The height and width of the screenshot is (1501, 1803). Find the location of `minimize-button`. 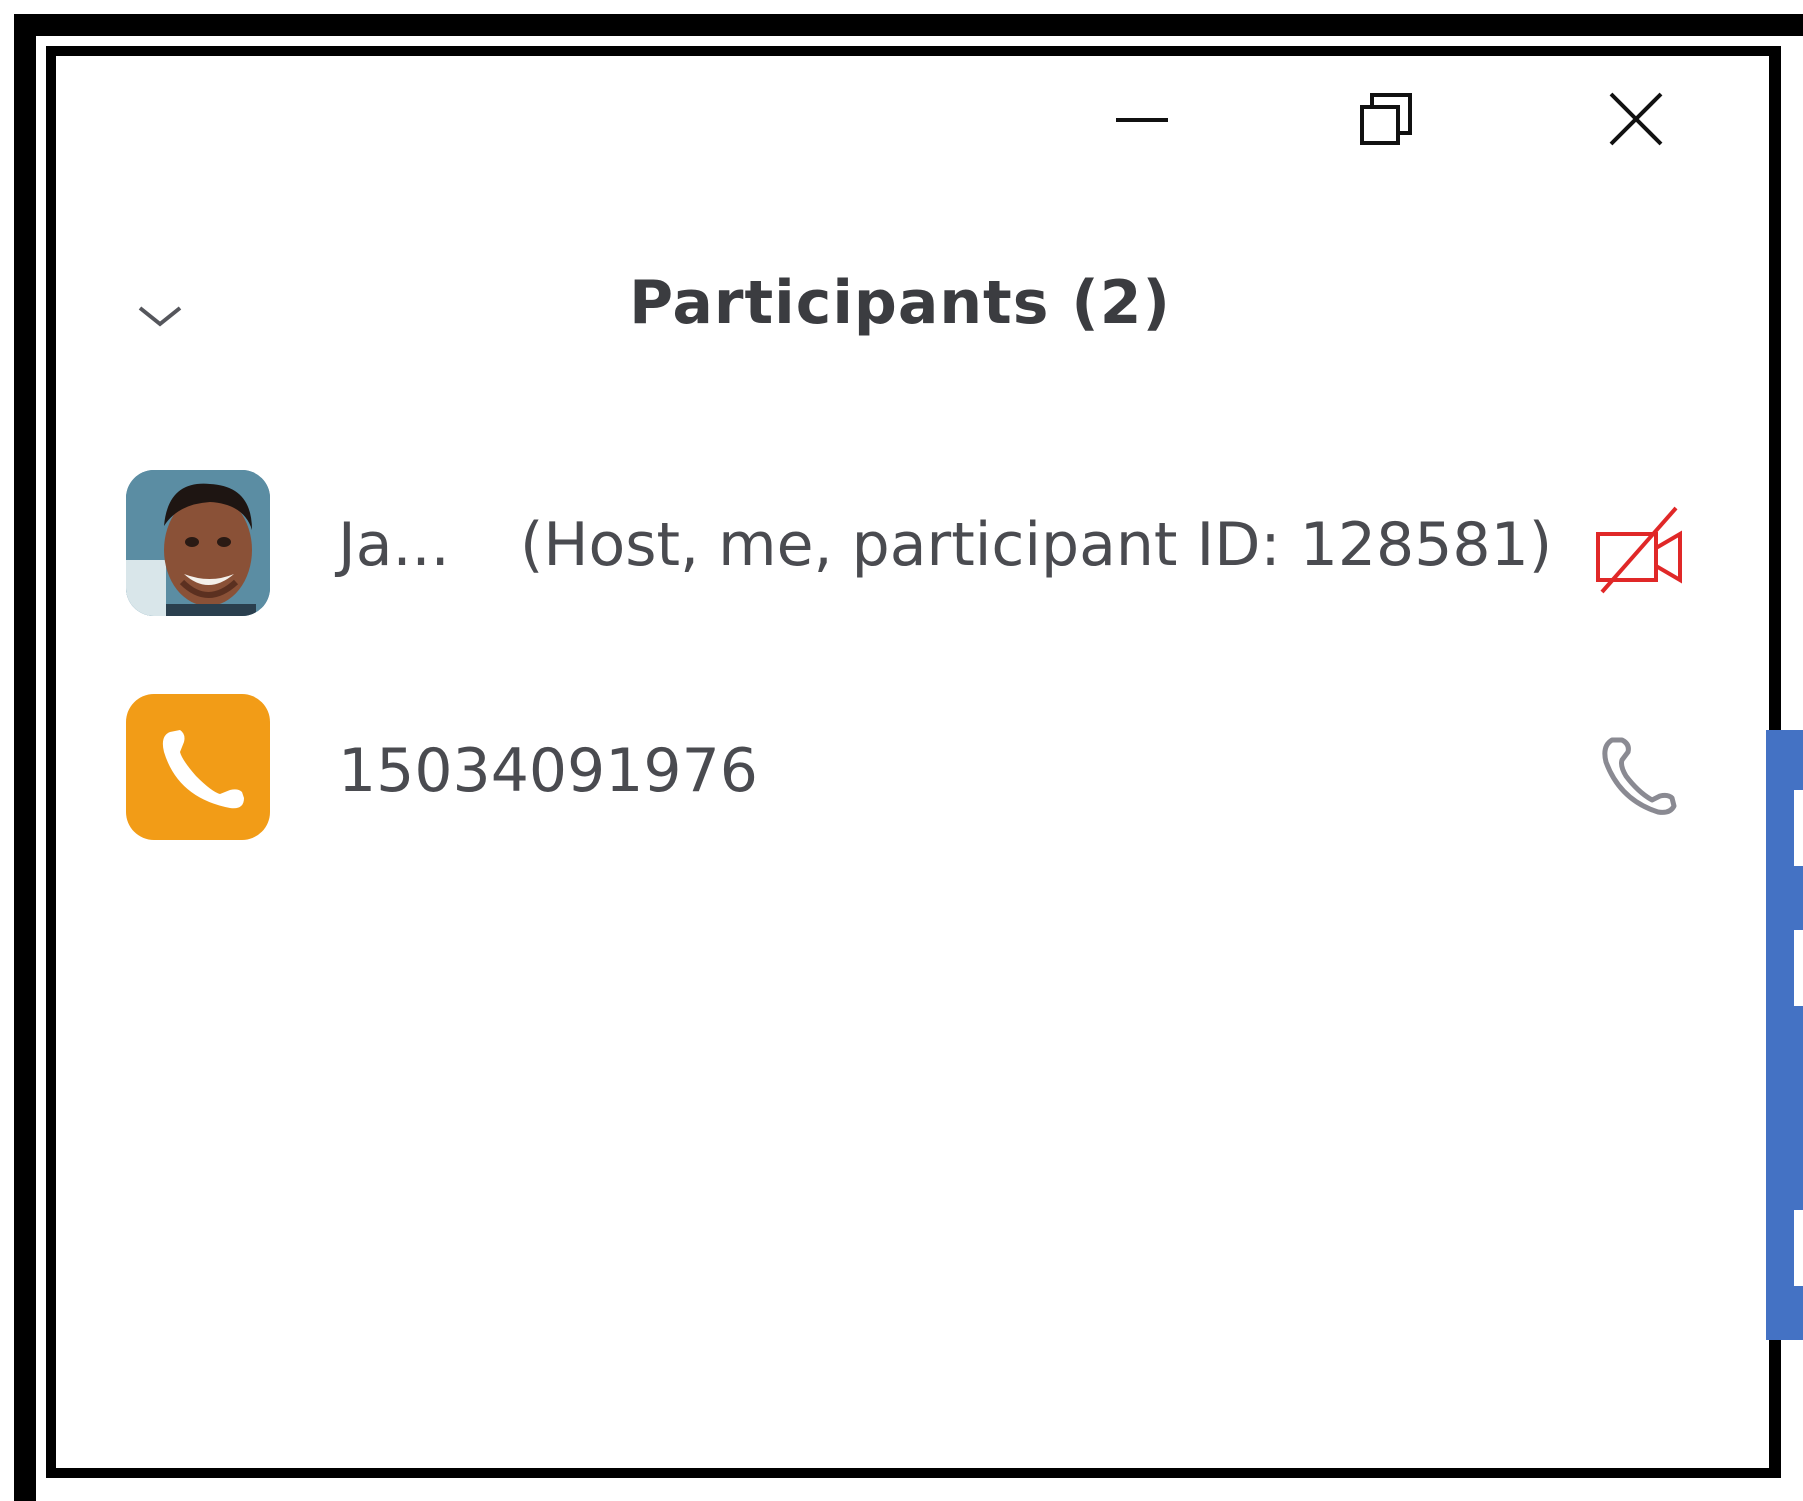

minimize-button is located at coordinates (1142, 120).